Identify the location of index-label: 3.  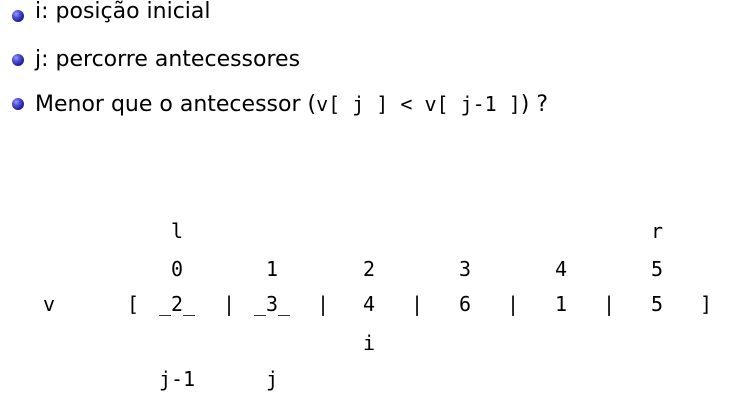
(465, 269).